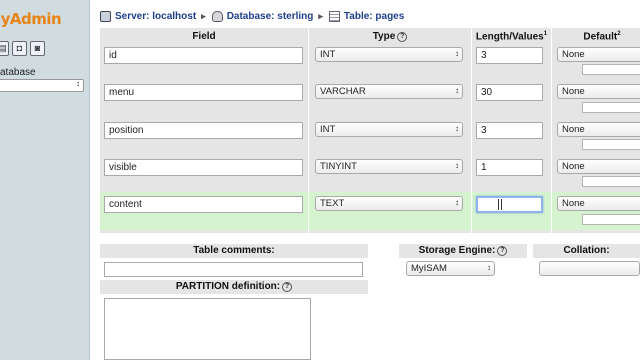  Describe the element at coordinates (234, 251) in the screenshot. I see `table-comments-label: Table comments:` at that location.